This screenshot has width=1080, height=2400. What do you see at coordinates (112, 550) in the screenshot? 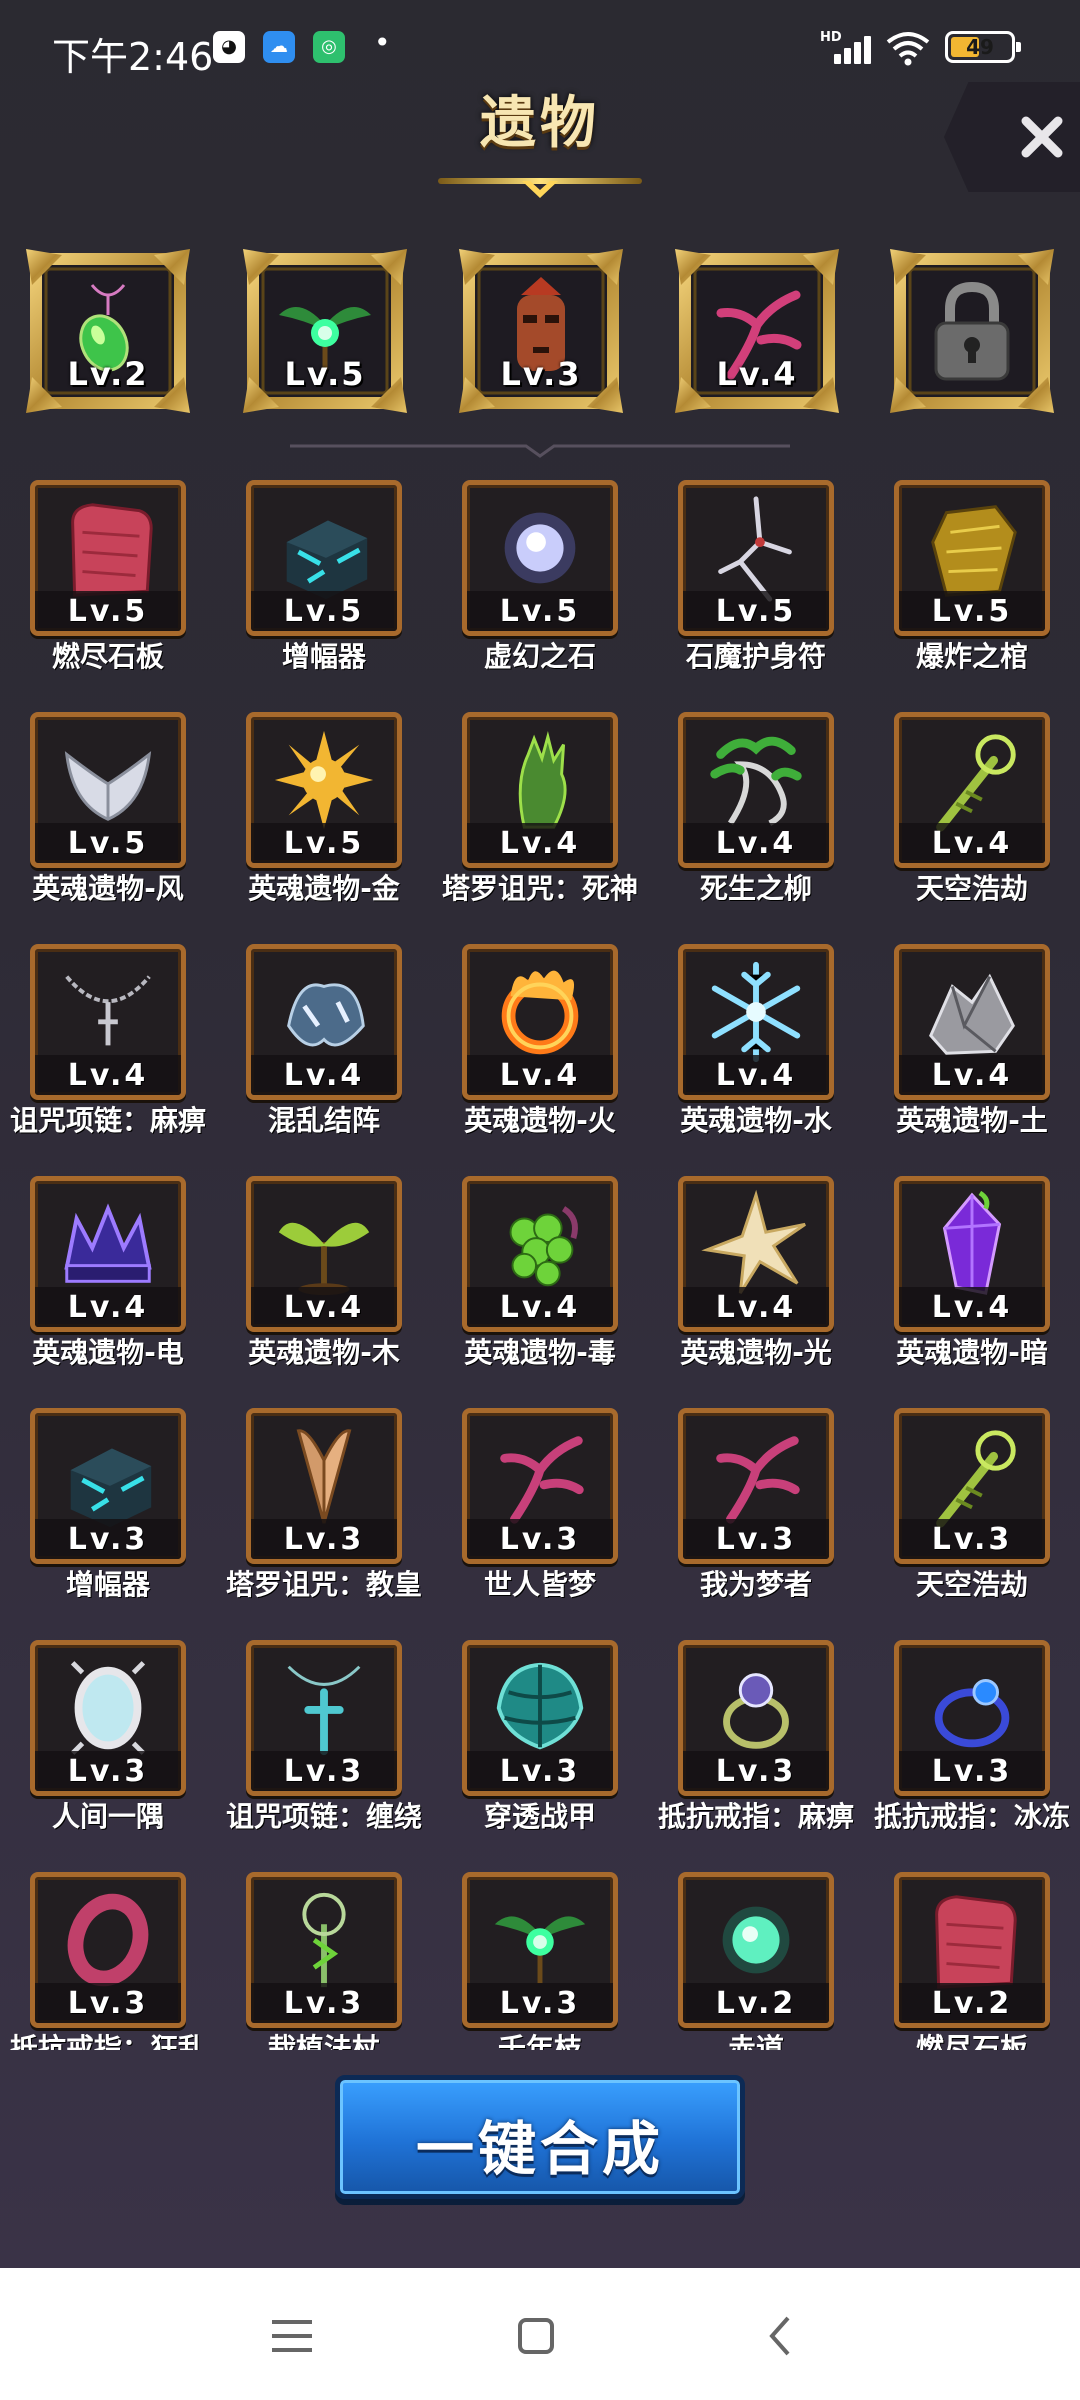
I see `red-tablet-icon` at bounding box center [112, 550].